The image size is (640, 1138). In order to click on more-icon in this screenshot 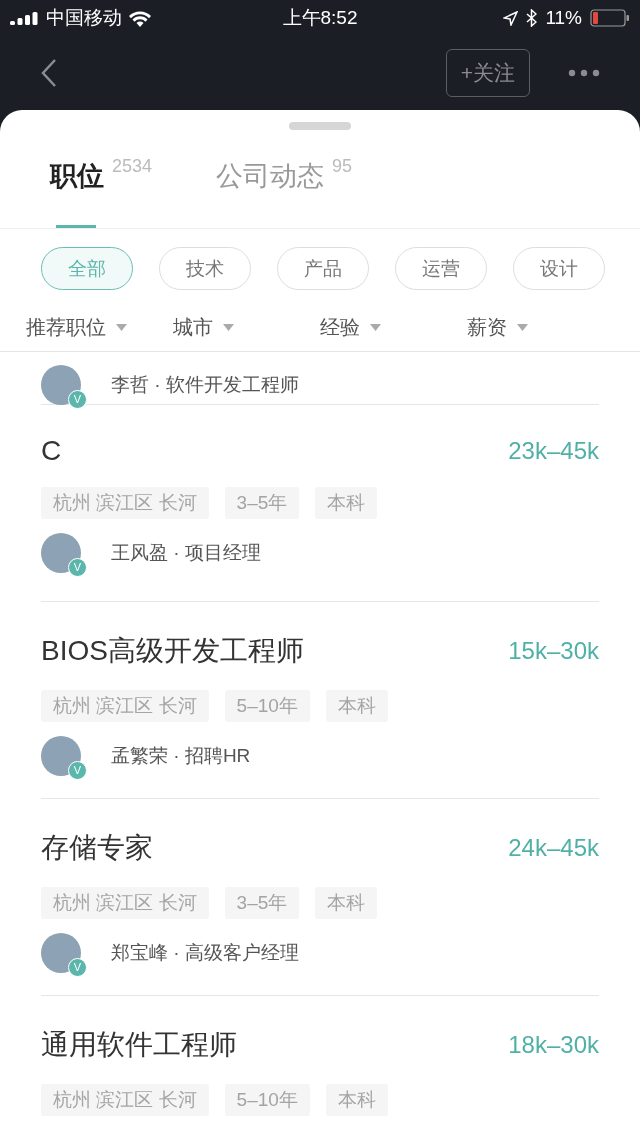, I will do `click(584, 73)`.